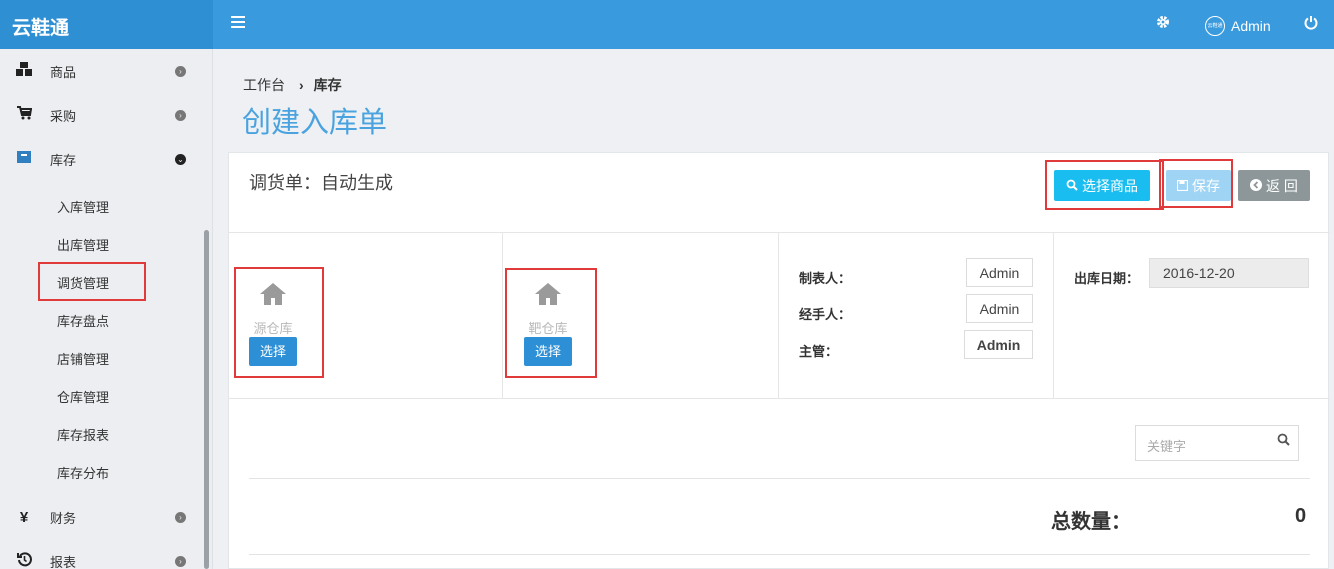  What do you see at coordinates (24, 560) in the screenshot?
I see `history-icon` at bounding box center [24, 560].